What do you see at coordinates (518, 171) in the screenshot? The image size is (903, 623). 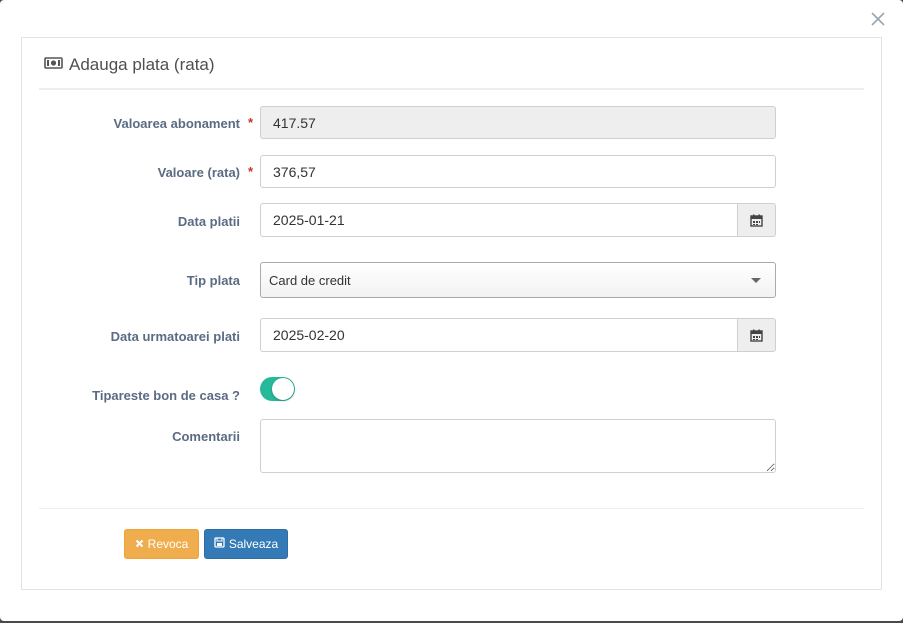 I see `valoare-rata-field: 376,57` at bounding box center [518, 171].